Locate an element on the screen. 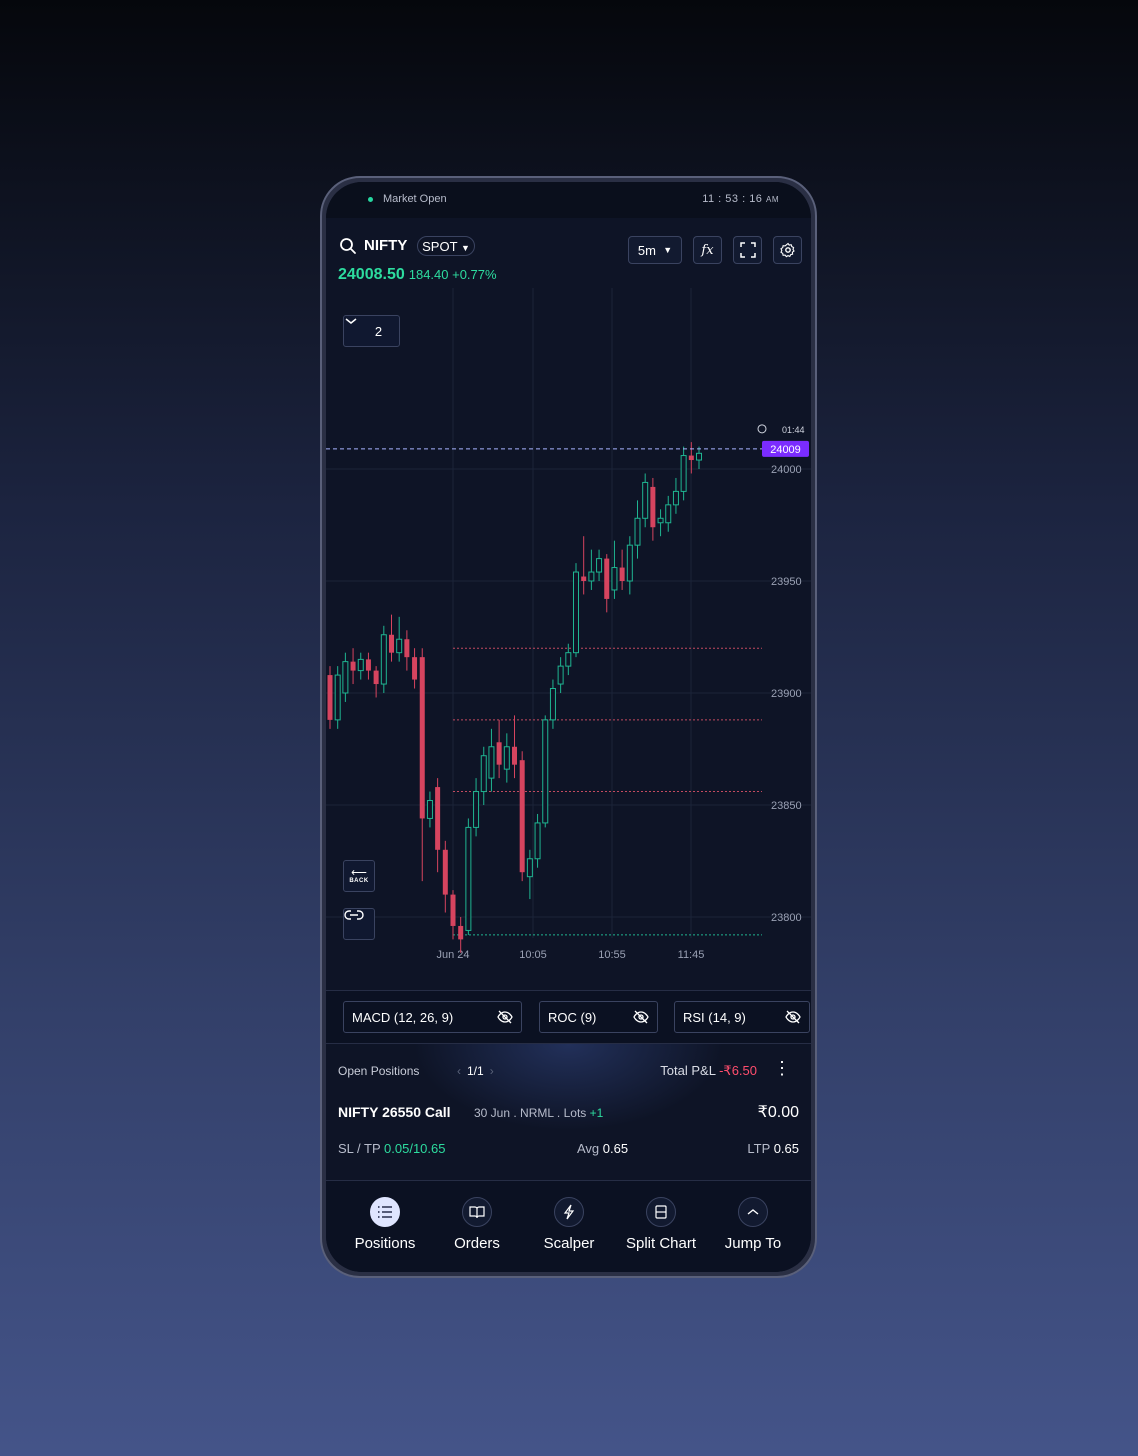 Image resolution: width=1138 pixels, height=1456 pixels. candle-timer: 01:44 is located at coordinates (793, 430).